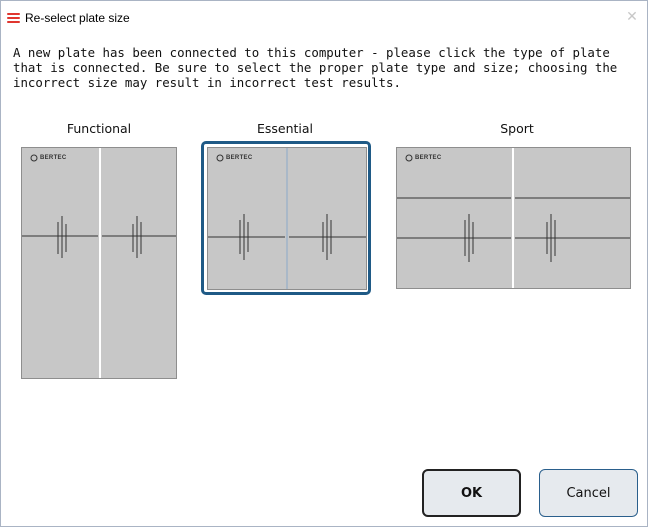  Describe the element at coordinates (77, 18) in the screenshot. I see `window-title: Re-select plate size` at that location.